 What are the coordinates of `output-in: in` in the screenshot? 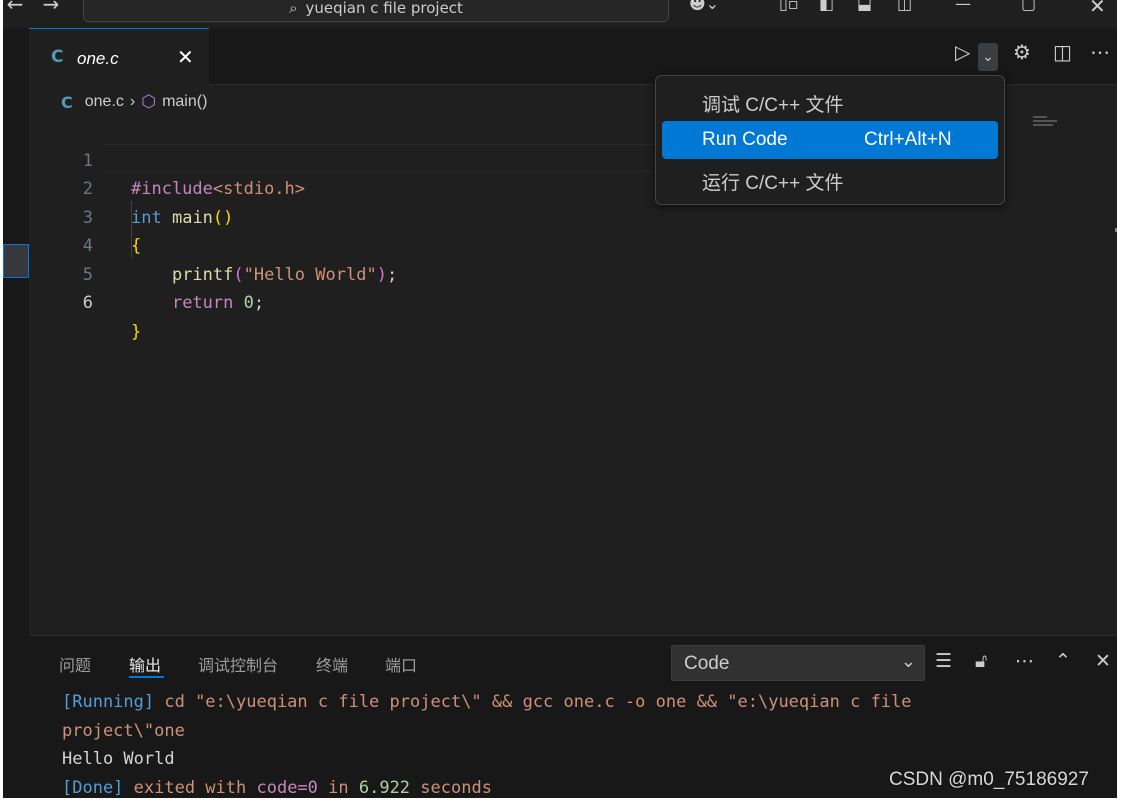 It's located at (338, 787).